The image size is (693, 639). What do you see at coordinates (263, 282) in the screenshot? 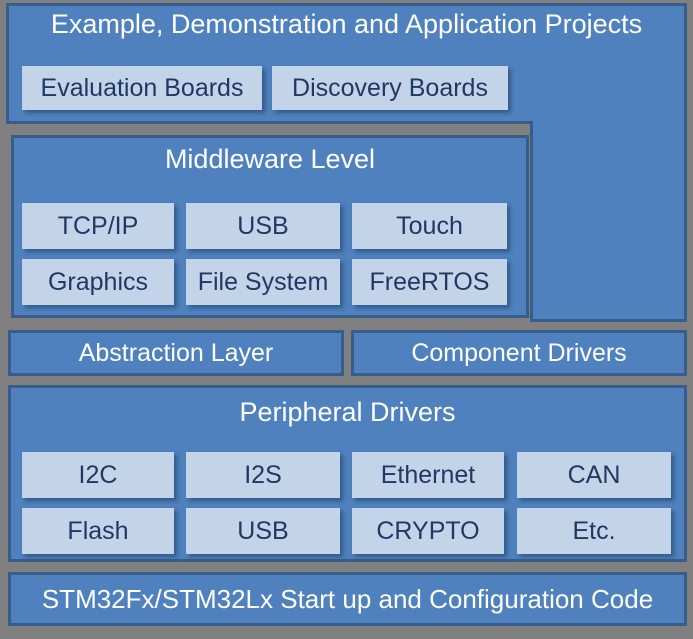
I see `chip-file-system: File System` at bounding box center [263, 282].